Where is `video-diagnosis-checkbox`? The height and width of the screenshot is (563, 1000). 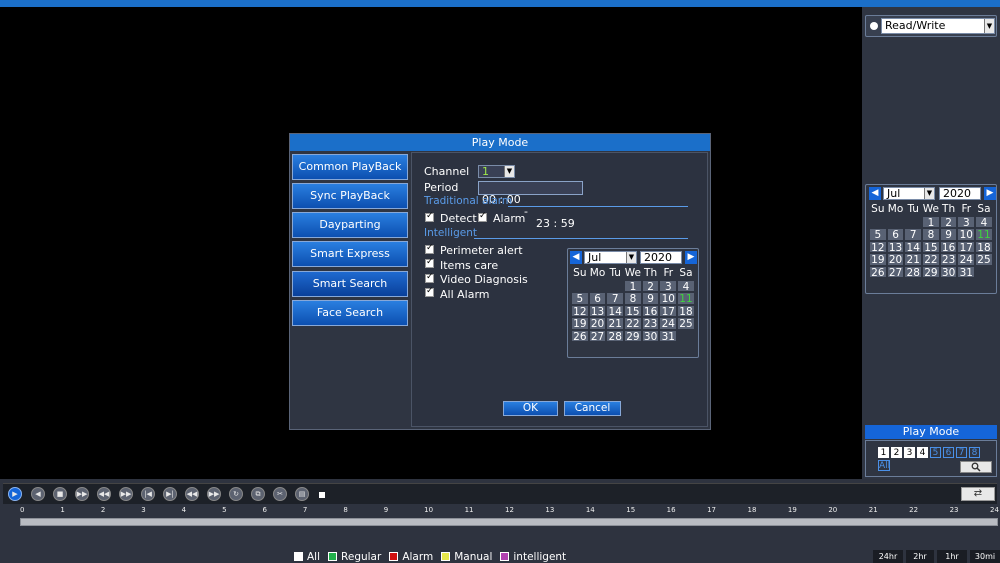 video-diagnosis-checkbox is located at coordinates (429, 277).